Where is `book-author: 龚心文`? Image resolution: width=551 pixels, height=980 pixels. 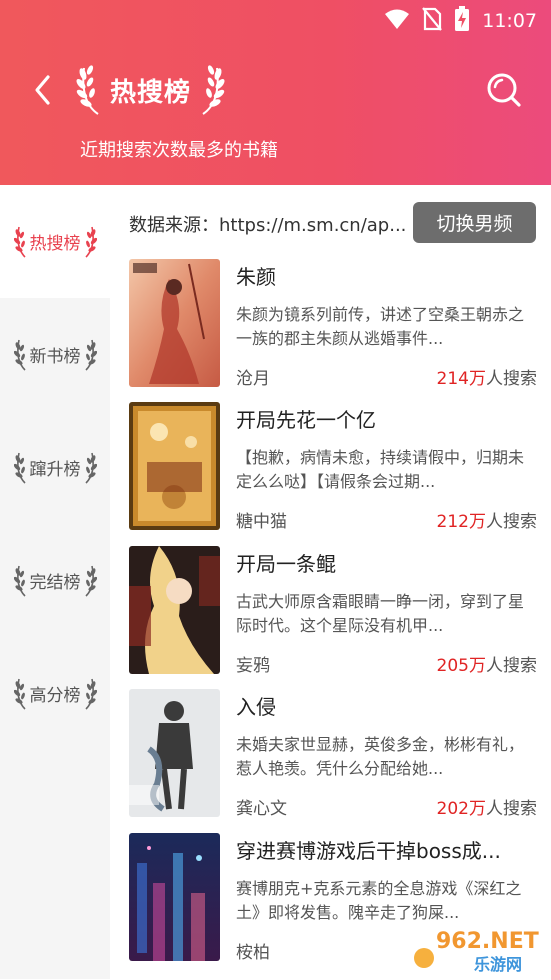 book-author: 龚心文 is located at coordinates (261, 809).